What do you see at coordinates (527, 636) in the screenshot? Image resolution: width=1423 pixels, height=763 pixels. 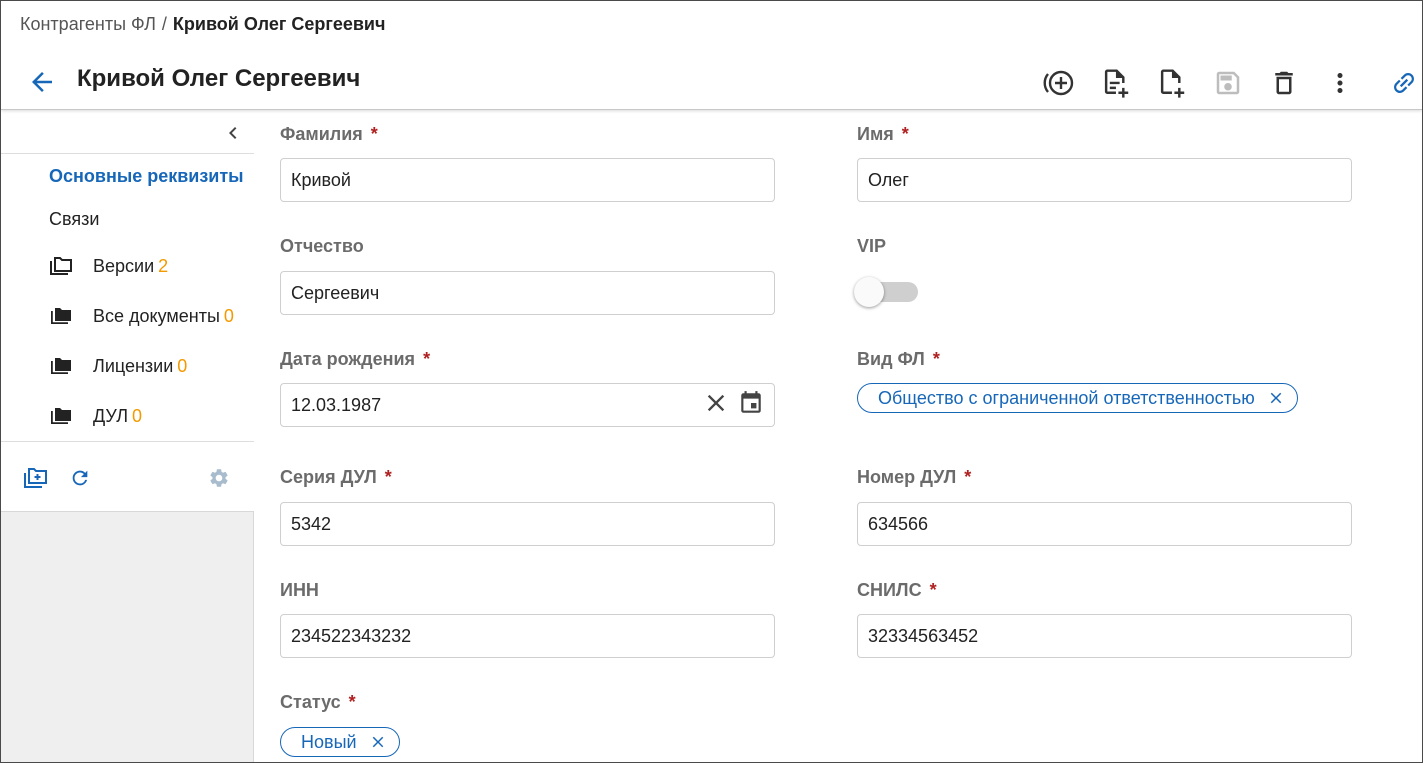 I see `inn-field: 234522343232` at bounding box center [527, 636].